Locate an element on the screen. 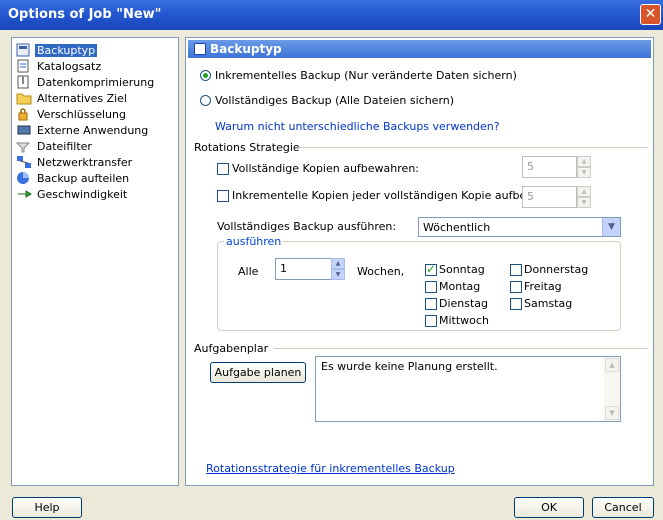 Image resolution: width=663 pixels, height=520 pixels. catalog-icon is located at coordinates (24, 66).